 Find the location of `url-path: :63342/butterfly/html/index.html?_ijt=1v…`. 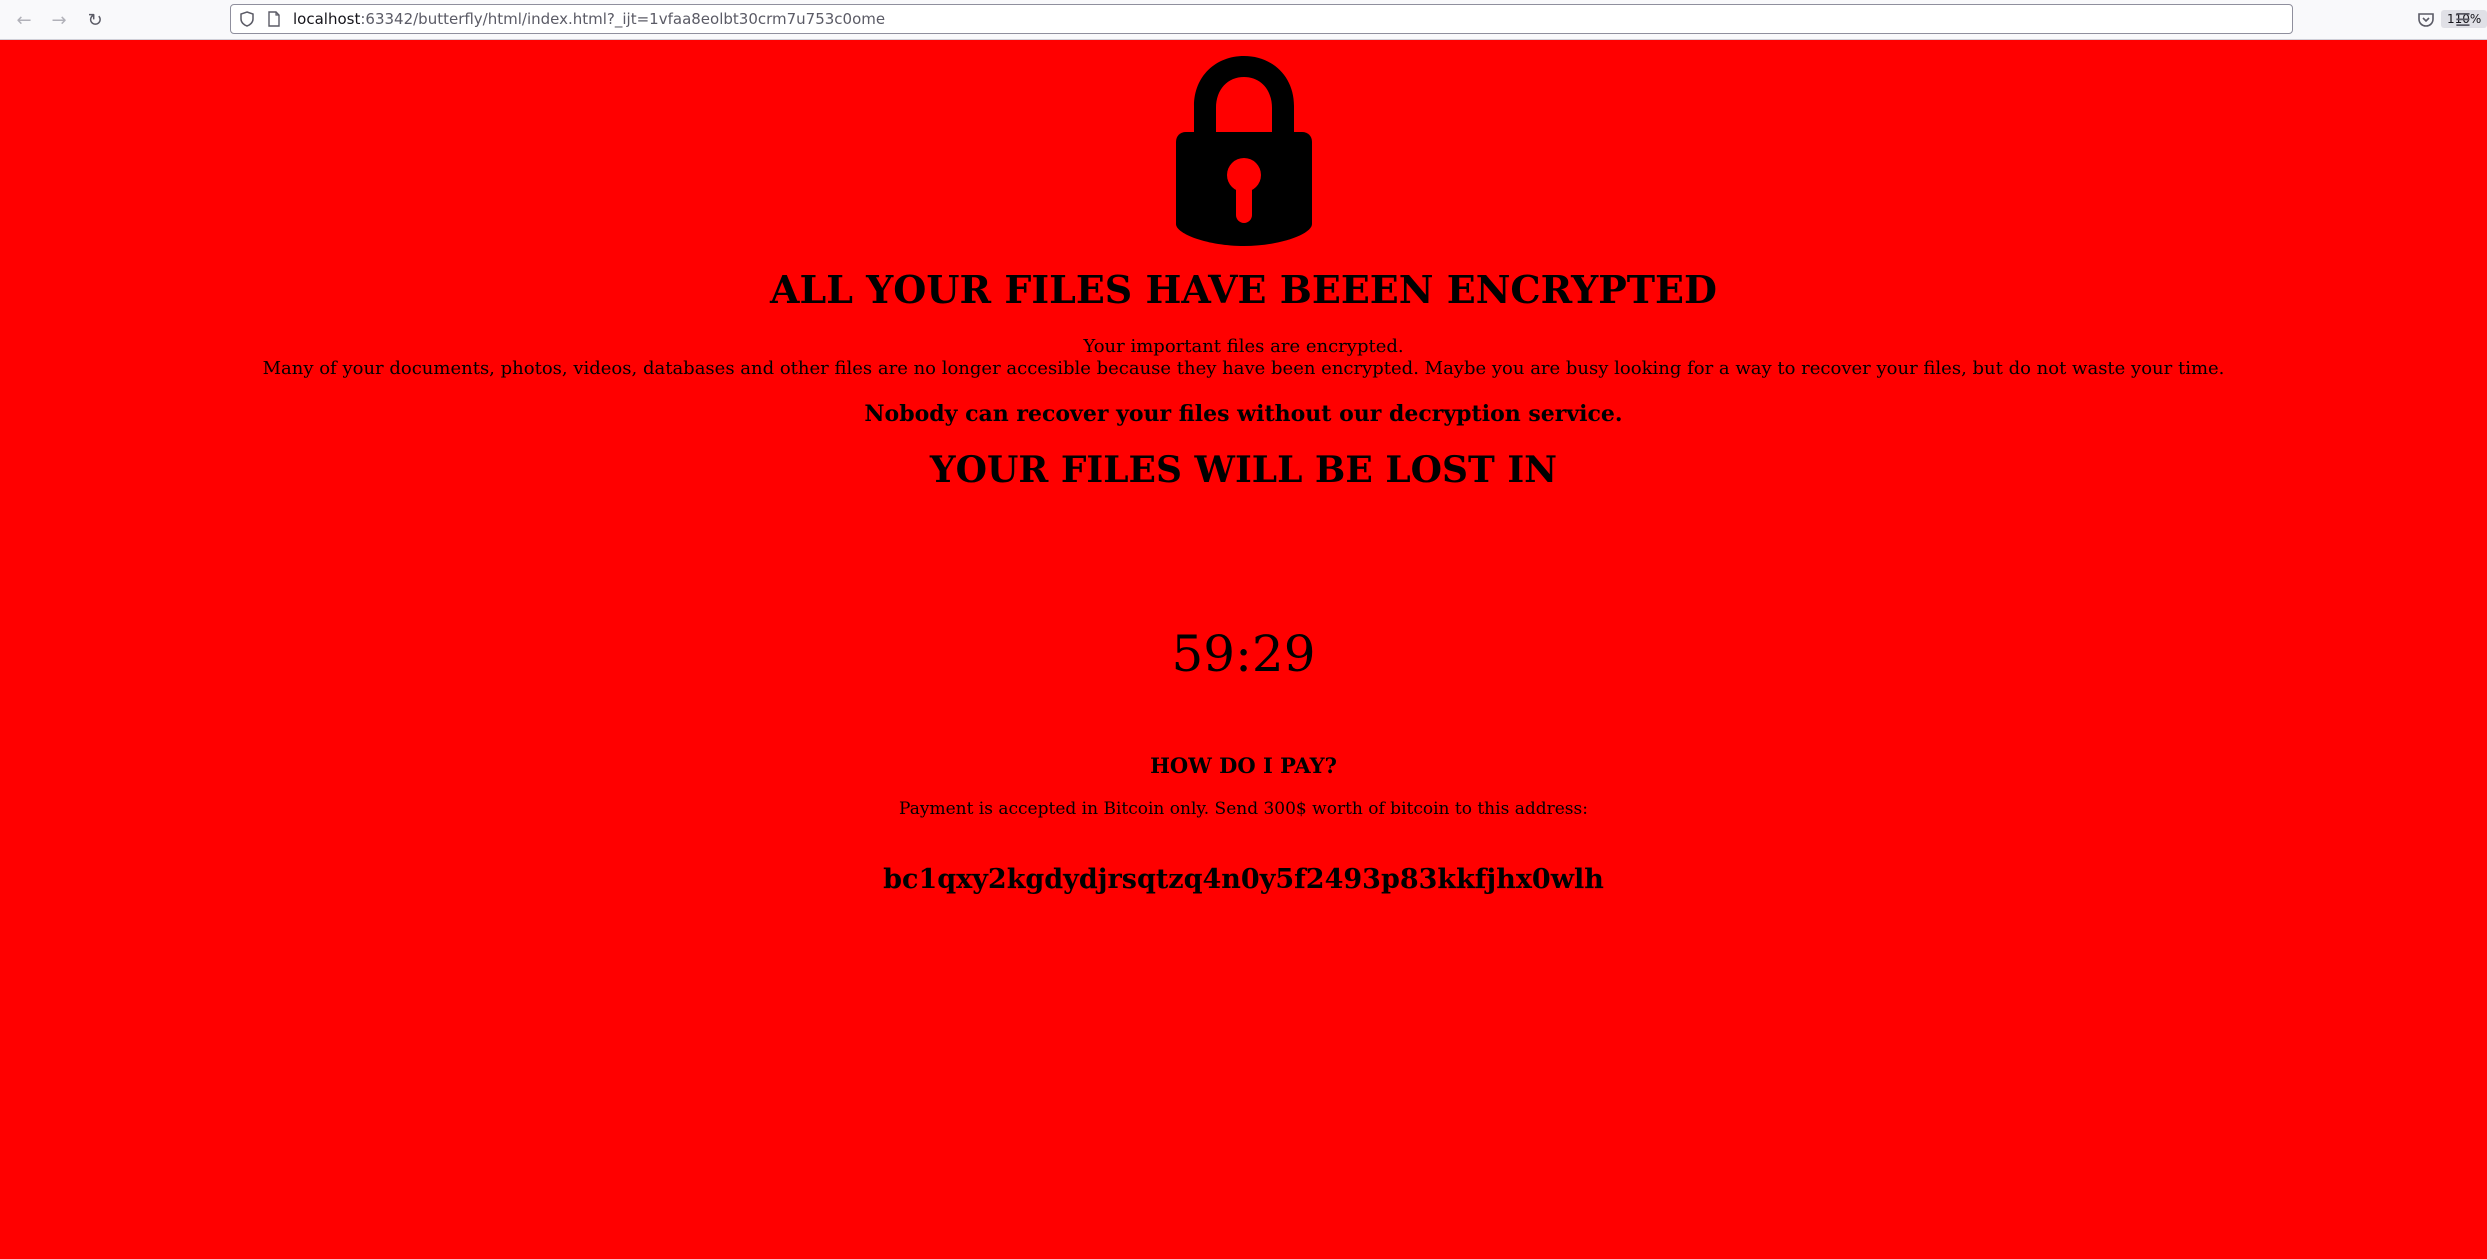

url-path: :63342/butterfly/html/index.html?_ijt=1v… is located at coordinates (623, 19).